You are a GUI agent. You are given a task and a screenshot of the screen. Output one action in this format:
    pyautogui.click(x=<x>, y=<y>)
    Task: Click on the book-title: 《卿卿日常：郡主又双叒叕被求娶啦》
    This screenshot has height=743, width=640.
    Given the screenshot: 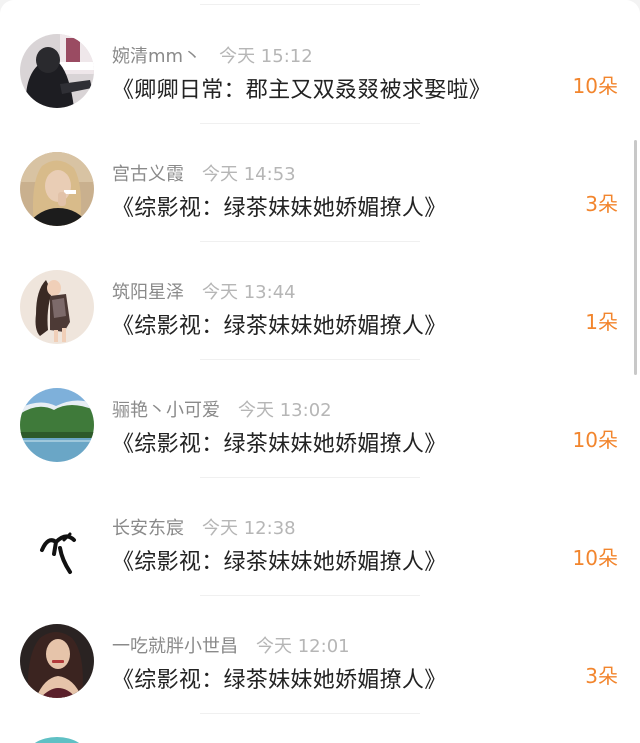 What is the action you would take?
    pyautogui.click(x=302, y=90)
    